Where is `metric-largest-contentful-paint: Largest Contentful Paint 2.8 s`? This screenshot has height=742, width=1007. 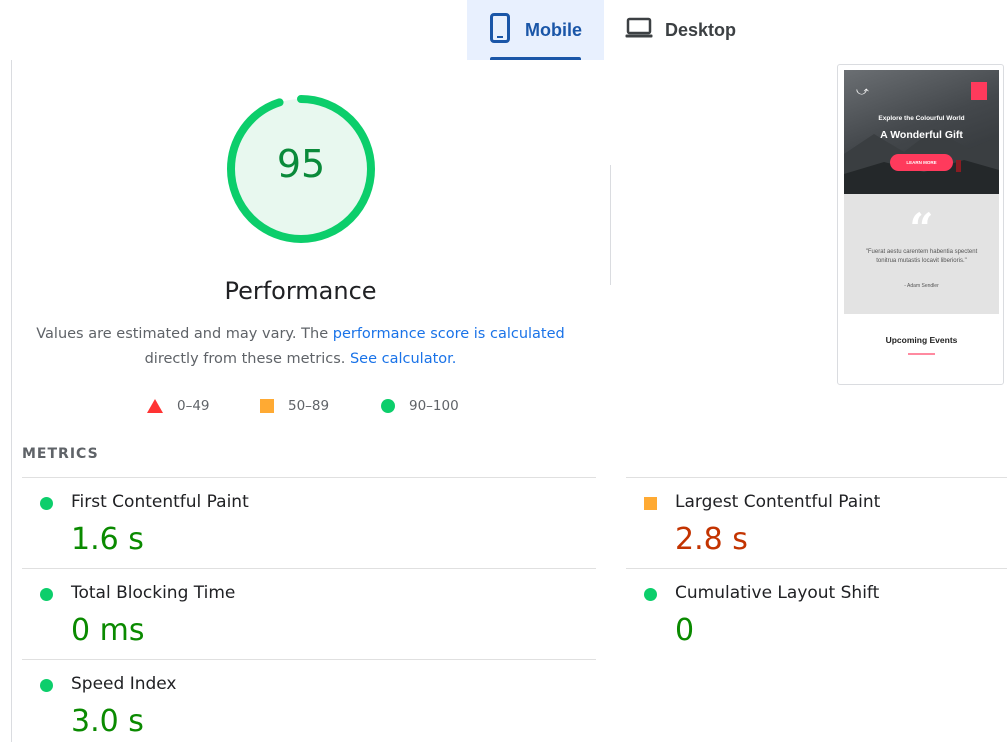
metric-largest-contentful-paint: Largest Contentful Paint 2.8 s is located at coordinates (816, 522).